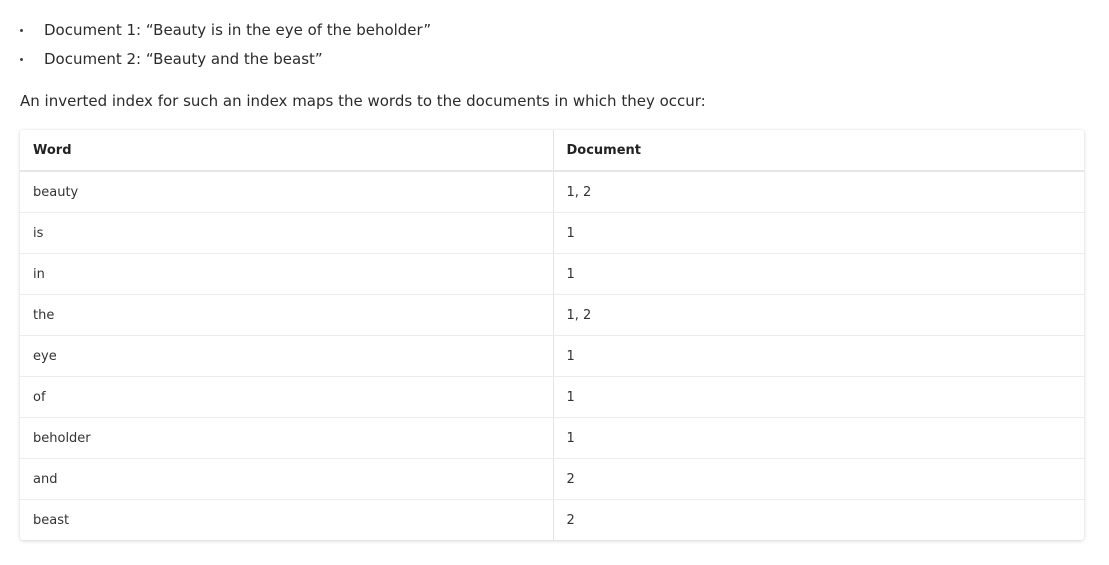  I want to click on column-header-word: Word, so click(287, 151).